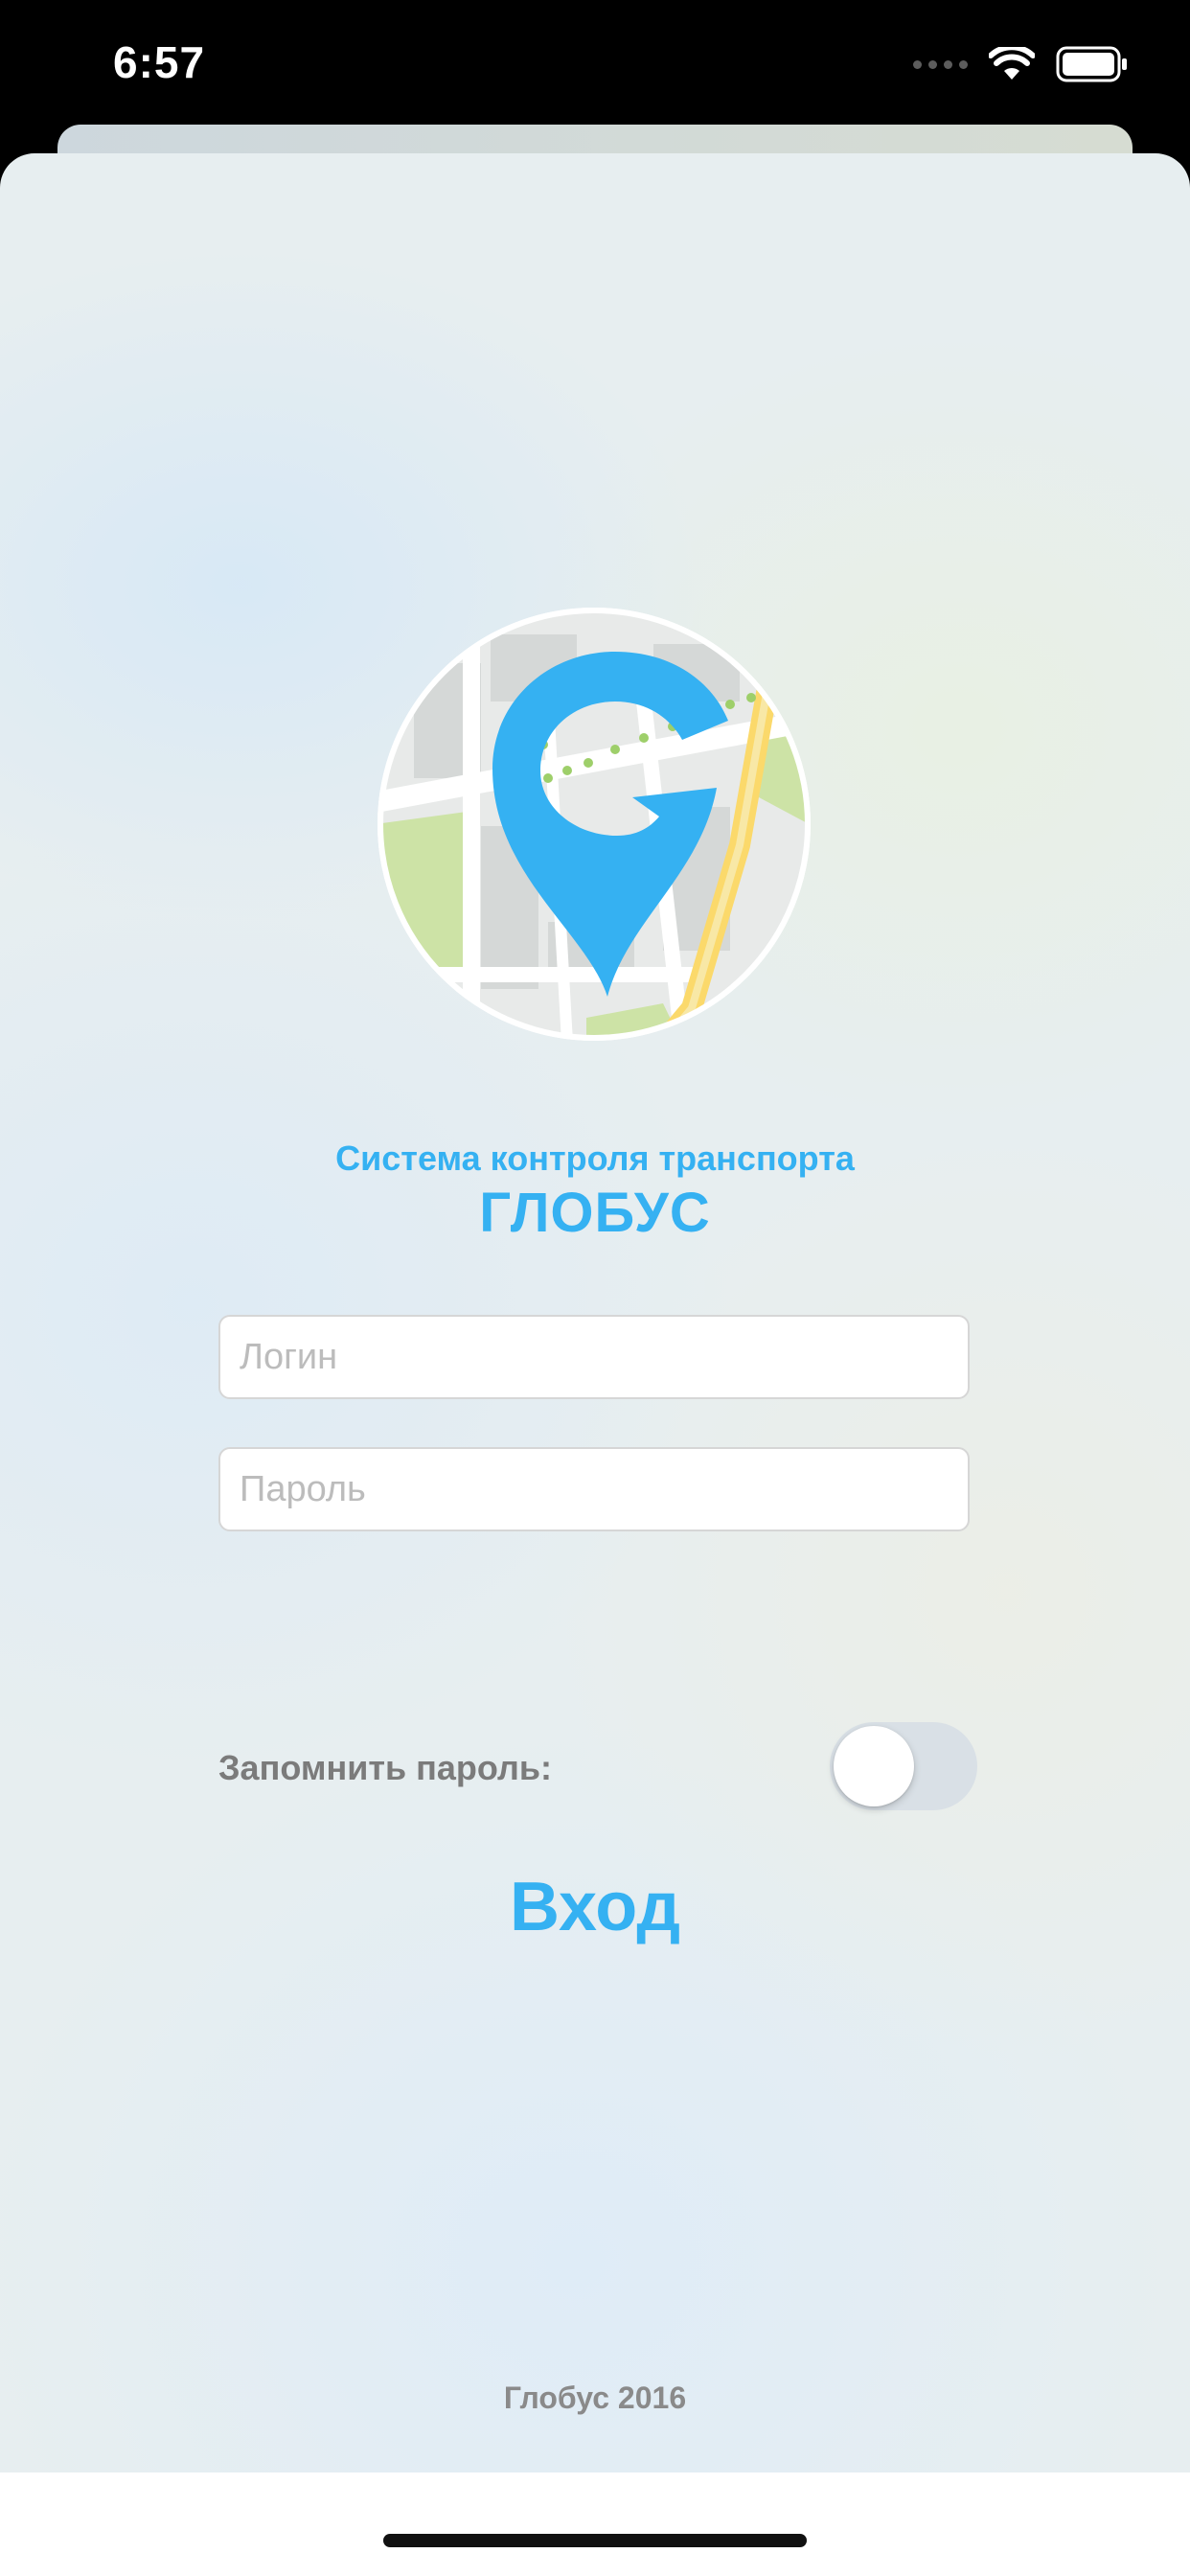 Image resolution: width=1190 pixels, height=2576 pixels. I want to click on app-title: ГЛОБУС, so click(595, 1213).